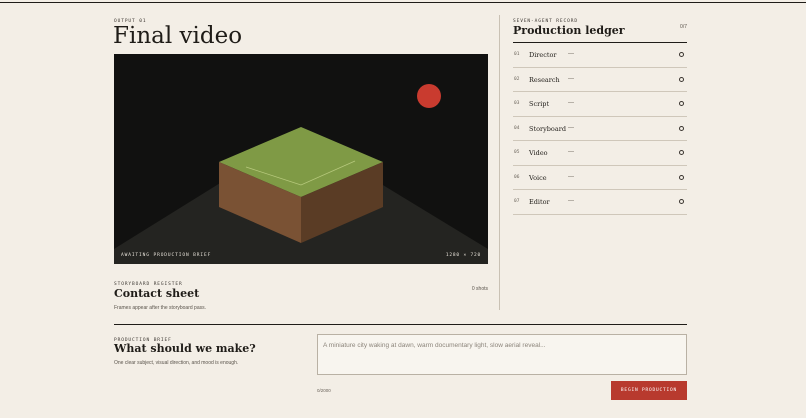  Describe the element at coordinates (569, 30) in the screenshot. I see `ledger-title: Production ledger` at that location.